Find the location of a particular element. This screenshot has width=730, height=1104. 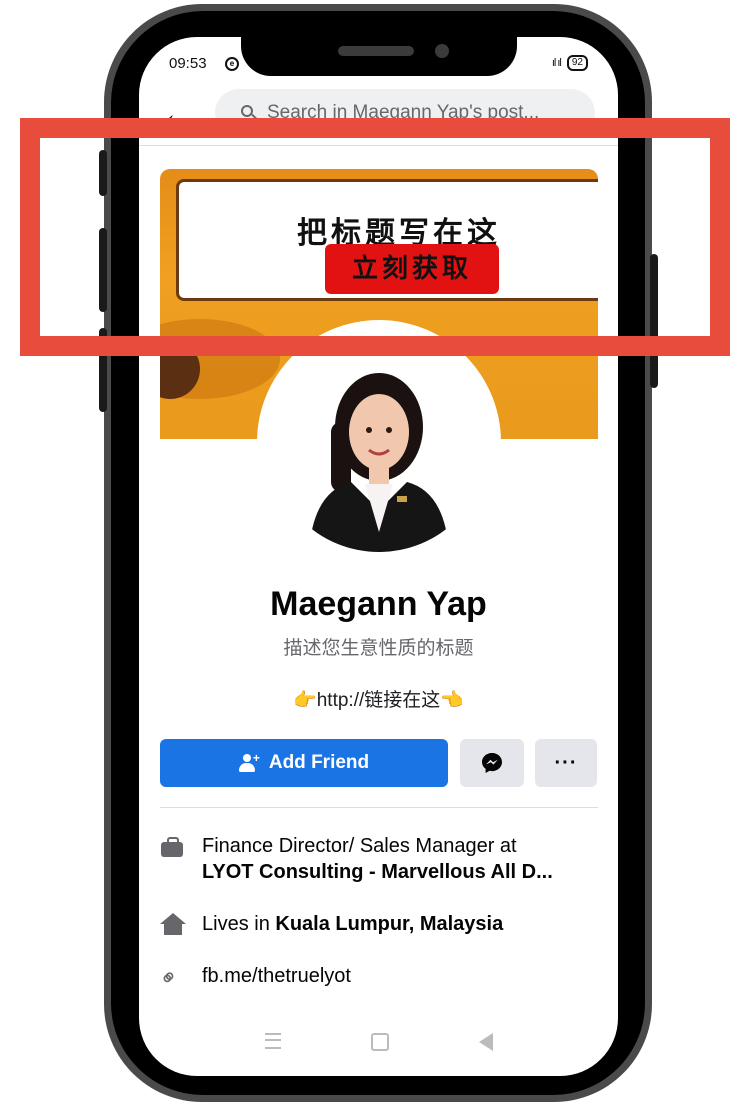

status-right: ıl ıl 92 is located at coordinates (570, 63).